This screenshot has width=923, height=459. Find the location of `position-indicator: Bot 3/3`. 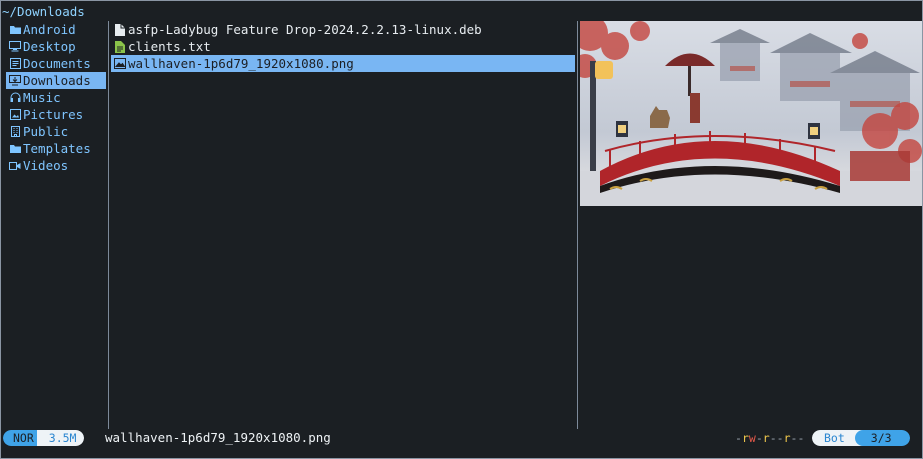

position-indicator: Bot 3/3 is located at coordinates (861, 438).